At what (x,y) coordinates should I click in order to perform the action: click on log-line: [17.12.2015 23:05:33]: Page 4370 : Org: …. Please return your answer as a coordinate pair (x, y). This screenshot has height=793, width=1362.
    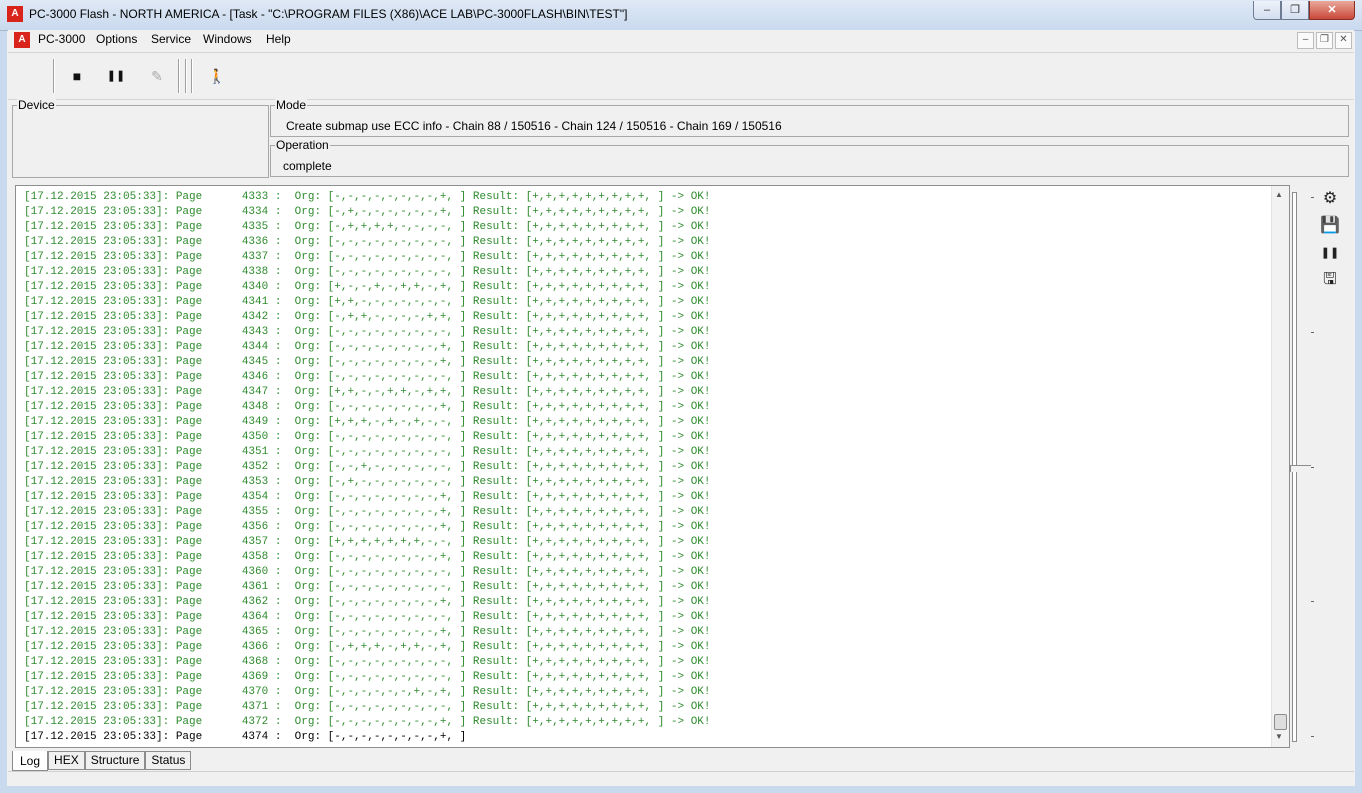
    Looking at the image, I should click on (367, 692).